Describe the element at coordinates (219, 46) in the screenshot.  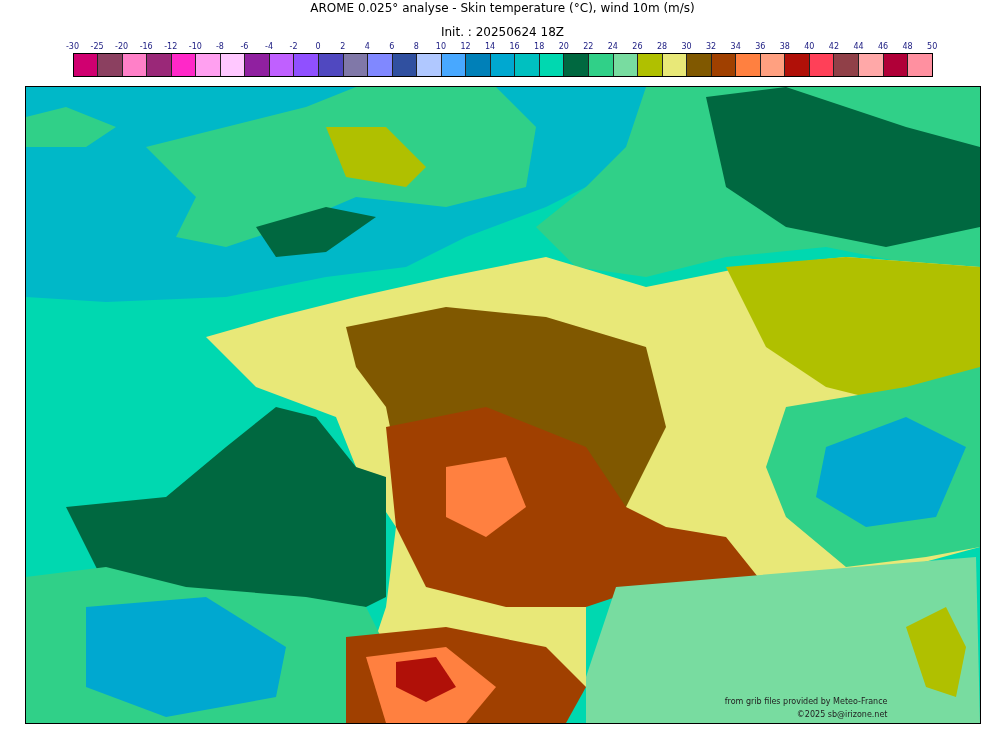
I see `colorbar-tick-label: -8` at that location.